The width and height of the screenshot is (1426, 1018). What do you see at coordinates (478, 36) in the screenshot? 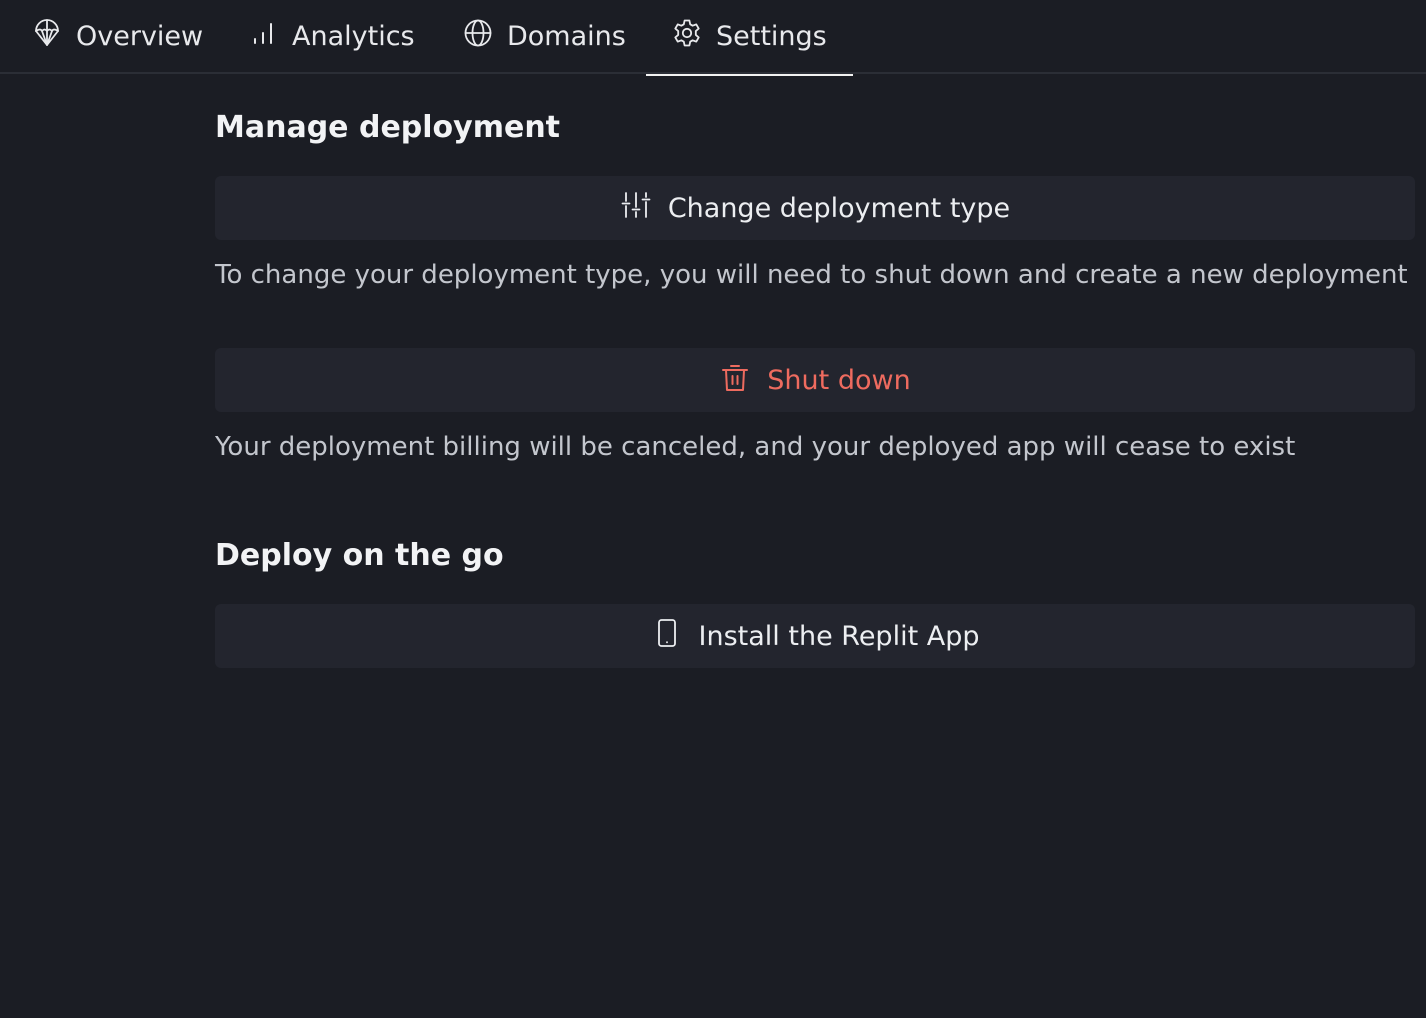
I see `globe-icon` at bounding box center [478, 36].